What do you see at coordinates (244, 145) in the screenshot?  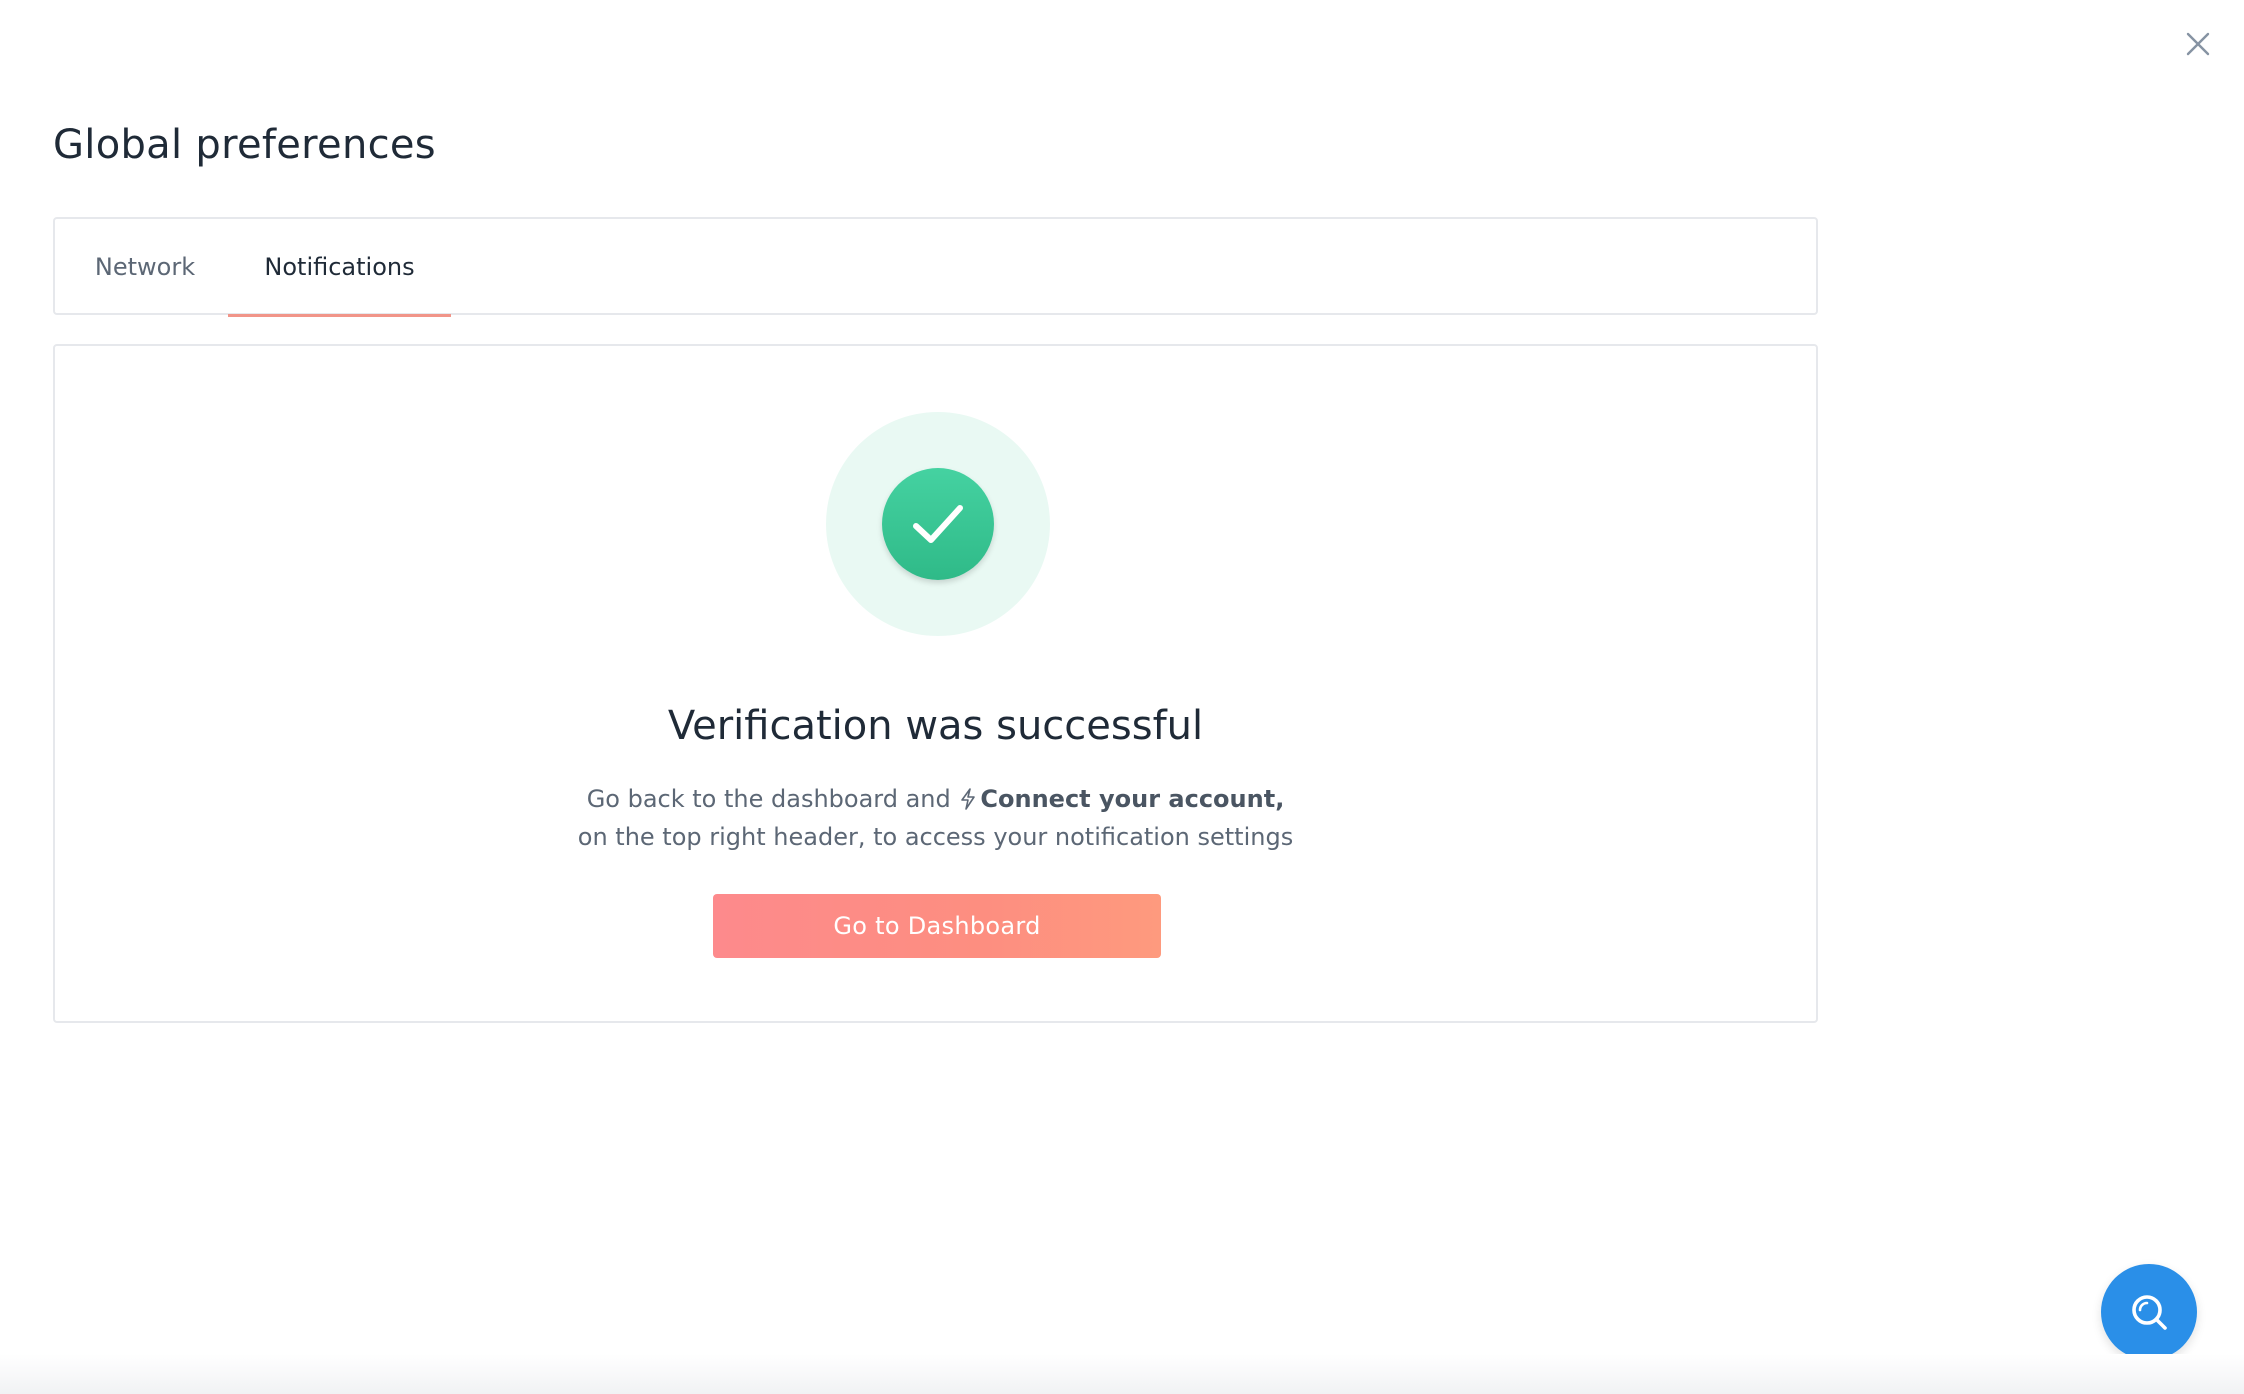 I see `page-title: Global preferences` at bounding box center [244, 145].